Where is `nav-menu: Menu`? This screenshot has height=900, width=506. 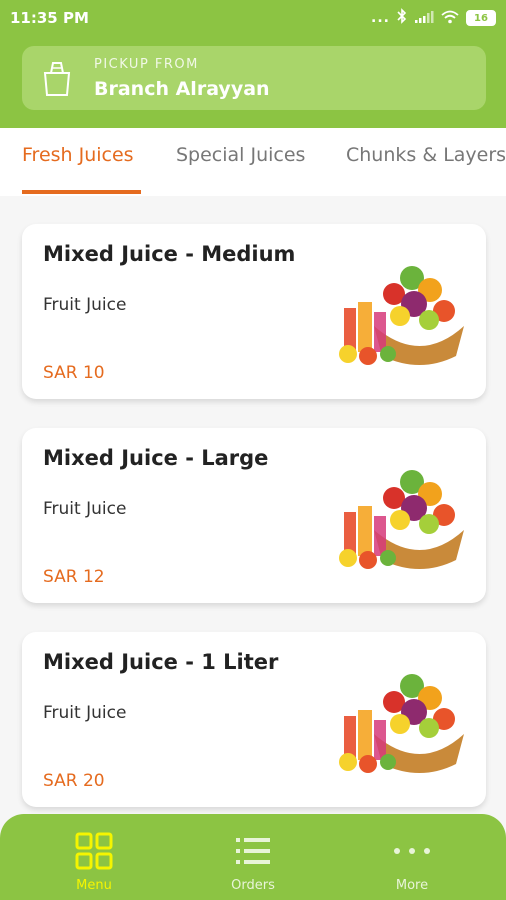
nav-menu: Menu is located at coordinates (94, 857).